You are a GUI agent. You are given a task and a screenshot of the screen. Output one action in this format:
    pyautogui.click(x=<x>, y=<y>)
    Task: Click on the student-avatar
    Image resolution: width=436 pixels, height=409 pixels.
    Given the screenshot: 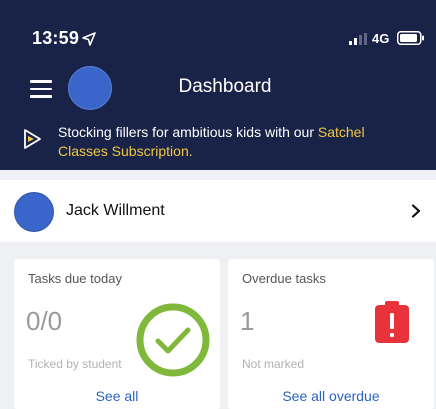 What is the action you would take?
    pyautogui.click(x=34, y=212)
    